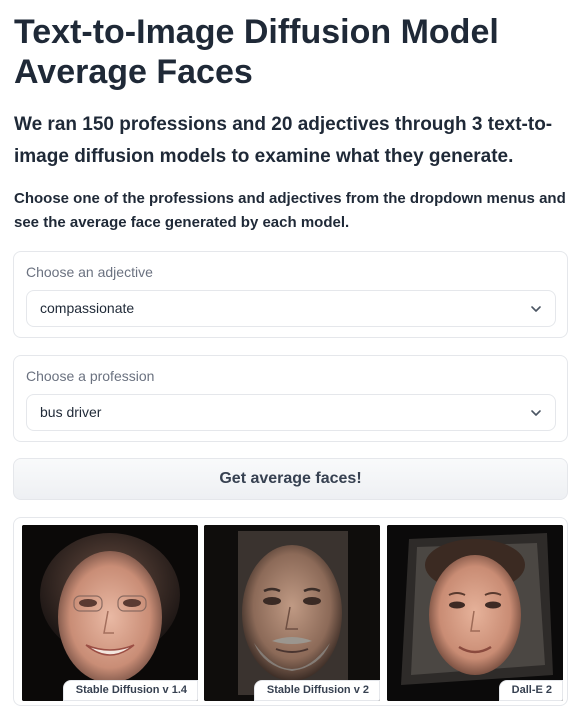 The image size is (576, 708). I want to click on adjective-dropdown: compassionate, so click(291, 308).